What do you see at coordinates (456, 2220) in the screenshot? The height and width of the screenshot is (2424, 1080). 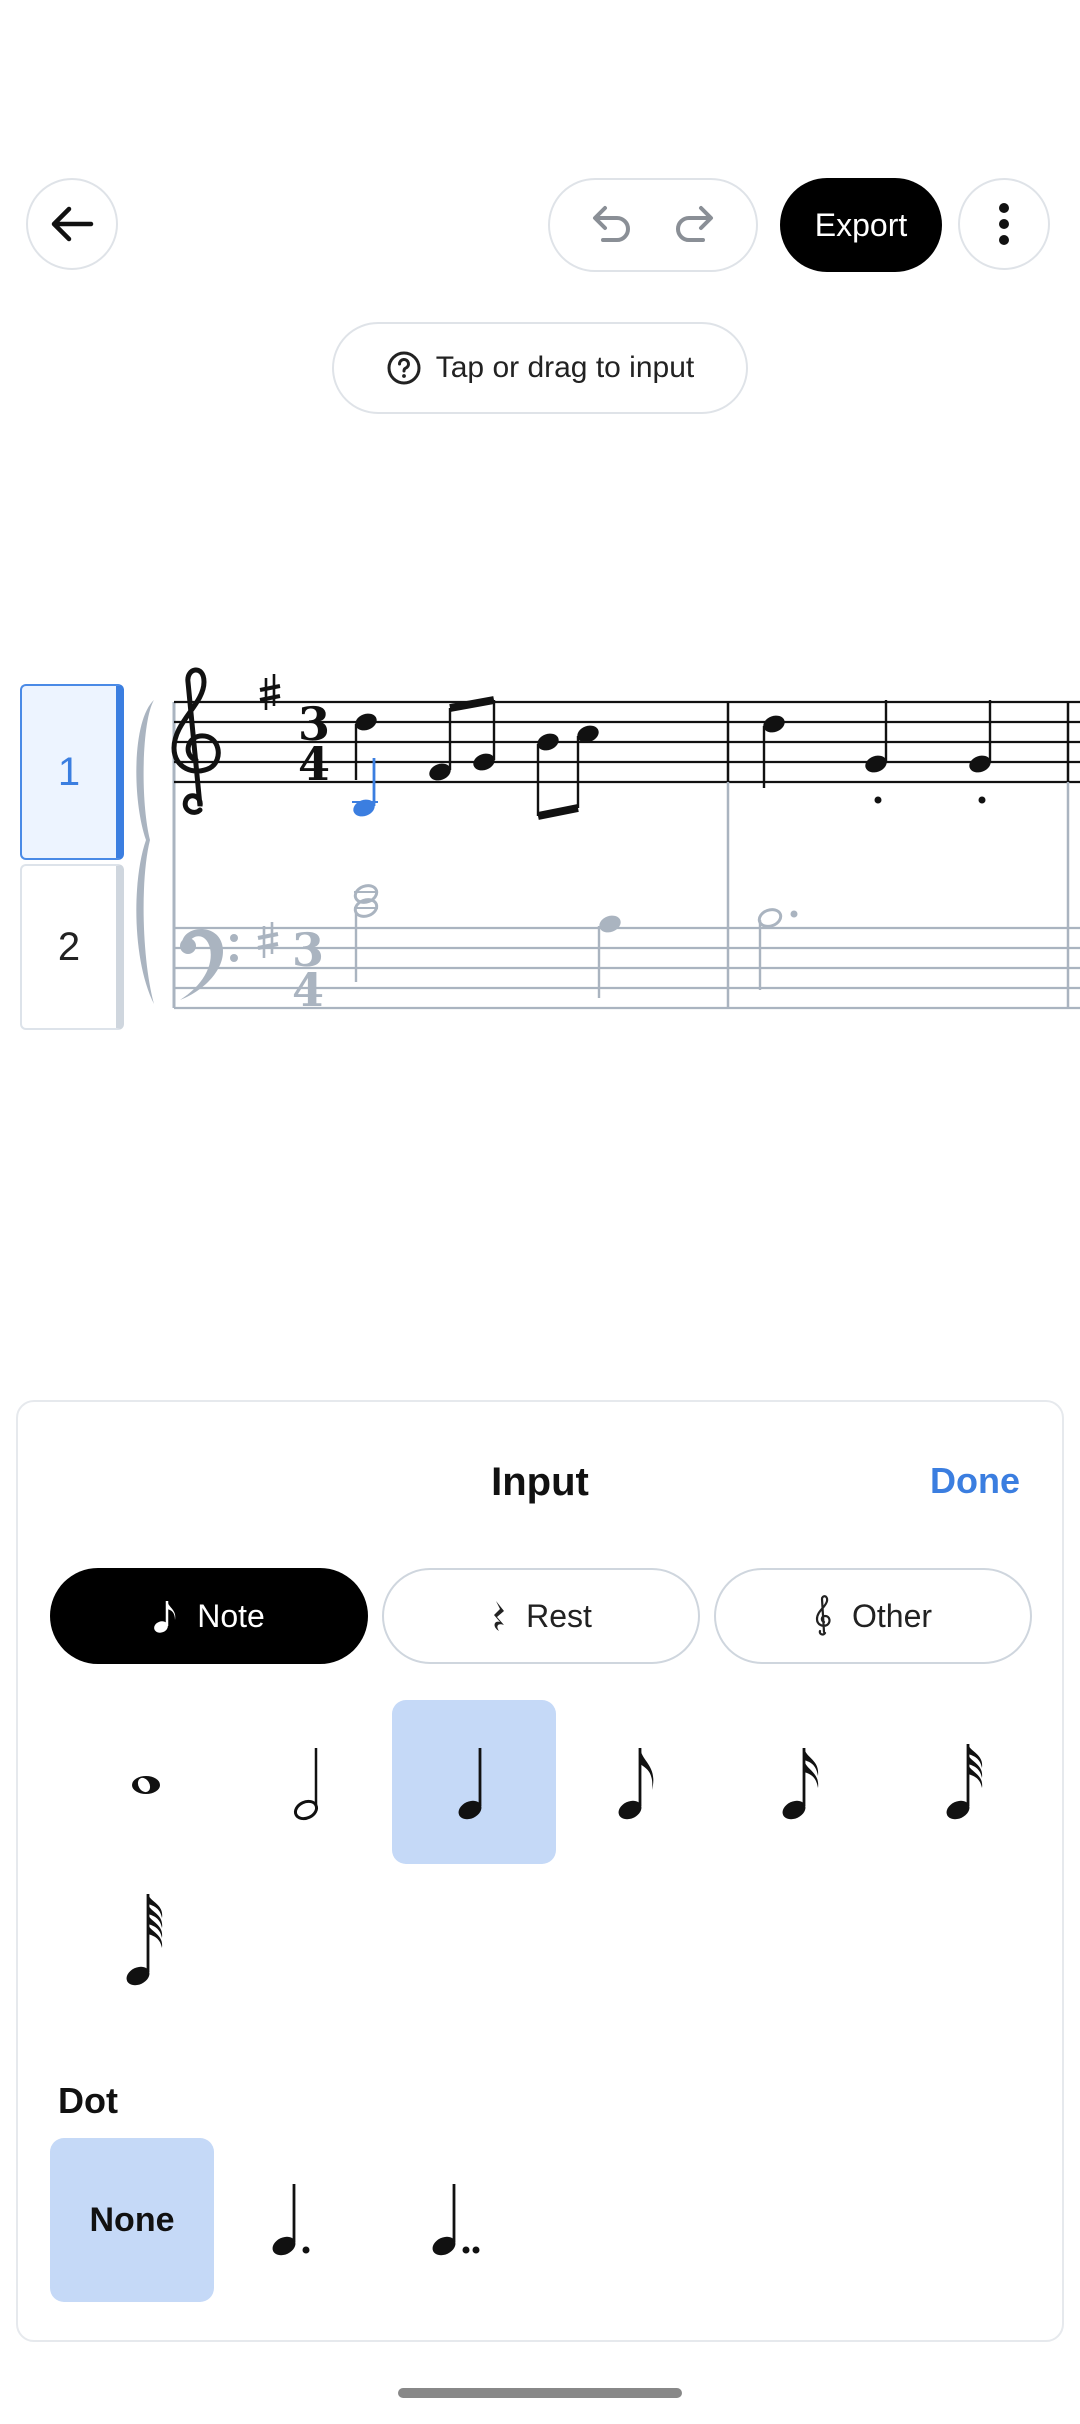 I see `double-dotted-quarter-icon` at bounding box center [456, 2220].